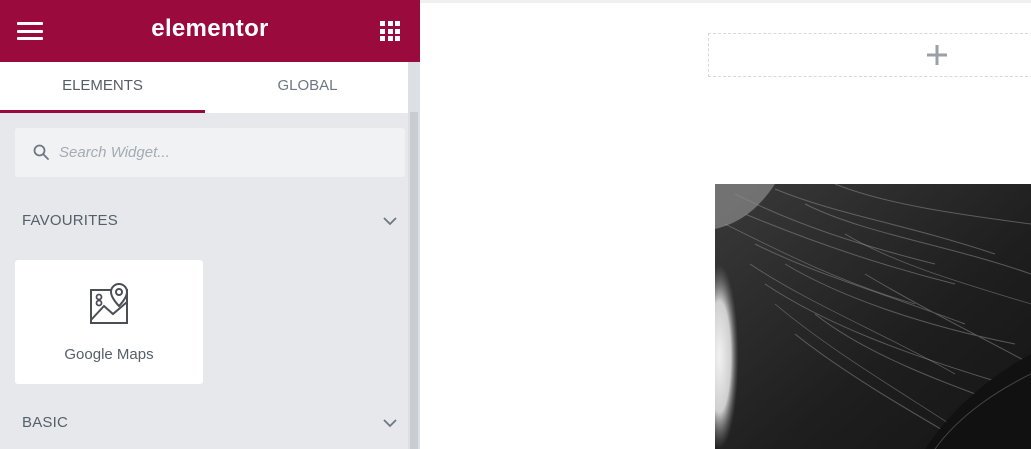 This screenshot has width=1031, height=449. Describe the element at coordinates (307, 87) in the screenshot. I see `tab-global: GLOBAL` at that location.